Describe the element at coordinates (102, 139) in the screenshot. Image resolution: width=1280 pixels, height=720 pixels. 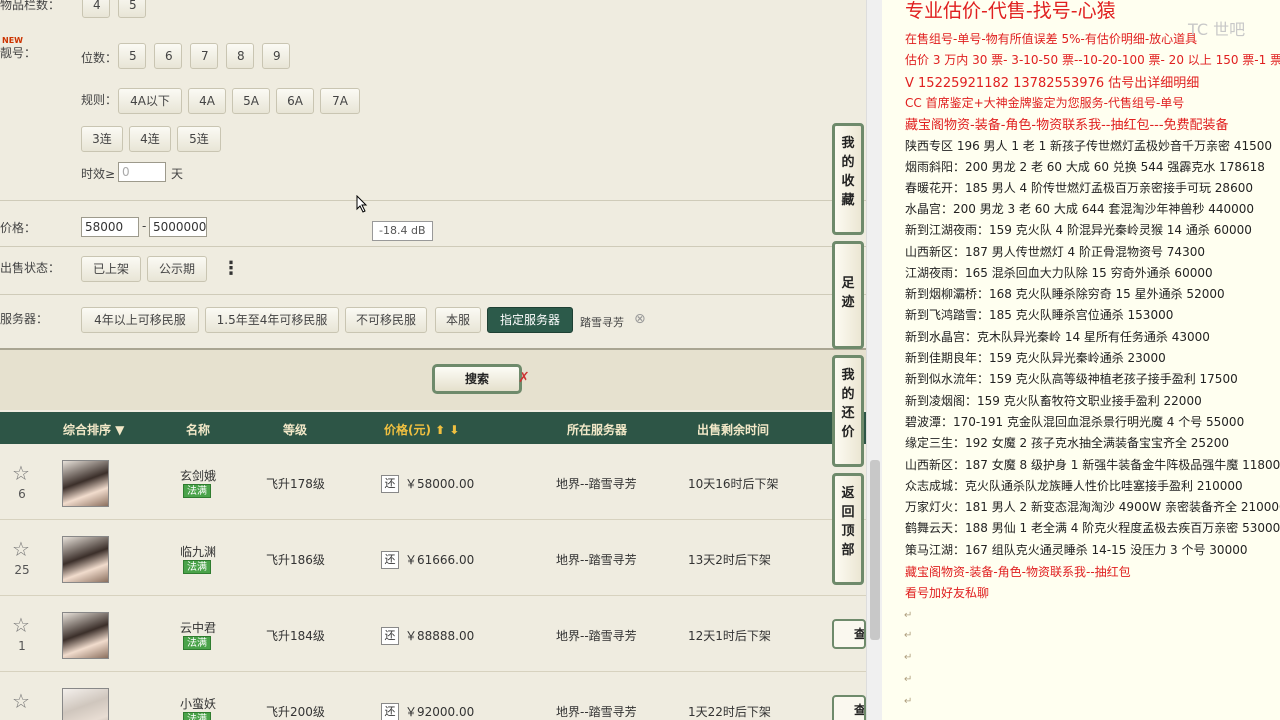
I see `lian-option-3: 3连` at that location.